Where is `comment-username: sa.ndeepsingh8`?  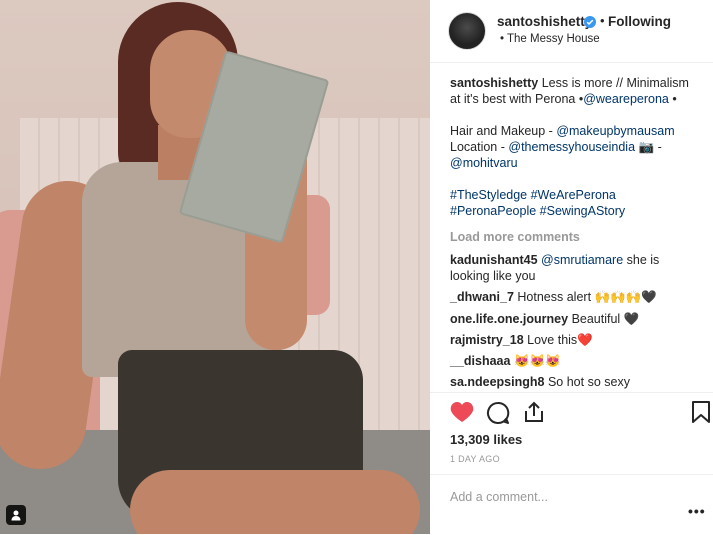
comment-username: sa.ndeepsingh8 is located at coordinates (497, 382).